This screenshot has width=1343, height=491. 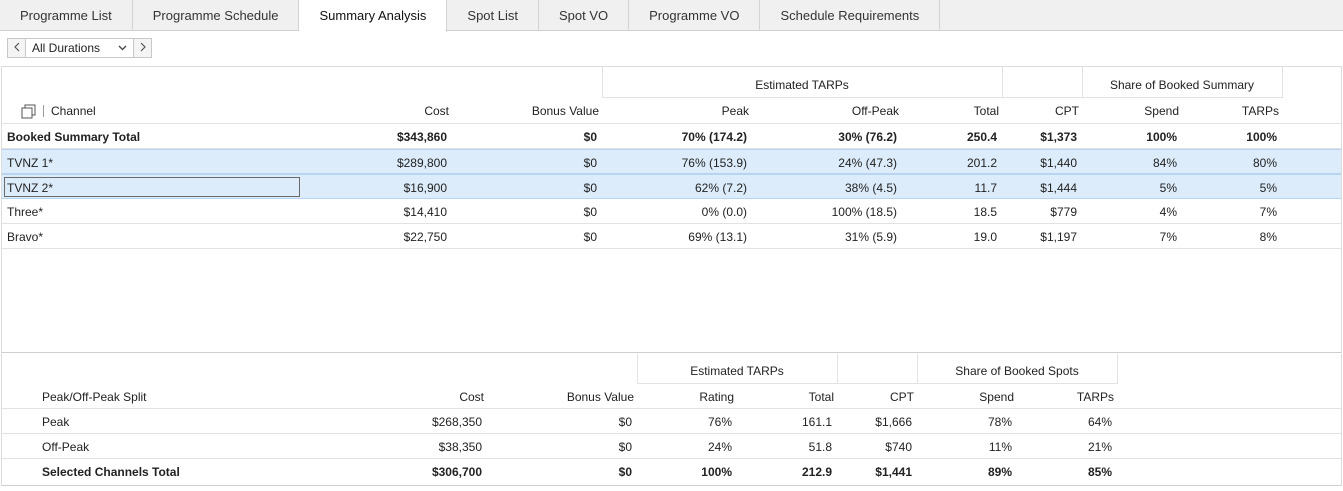 I want to click on next-duration-button, so click(x=142, y=48).